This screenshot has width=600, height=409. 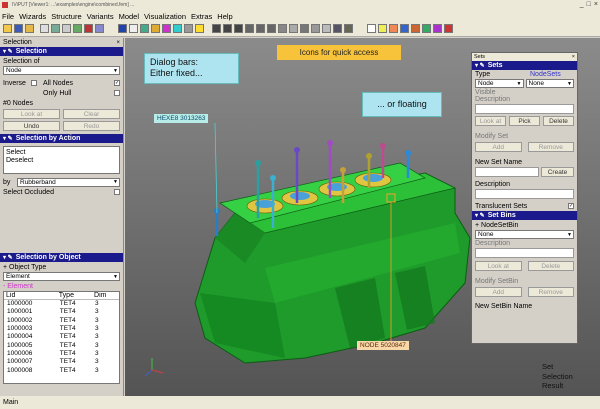 What do you see at coordinates (133, 28) in the screenshot?
I see `fit-icon` at bounding box center [133, 28].